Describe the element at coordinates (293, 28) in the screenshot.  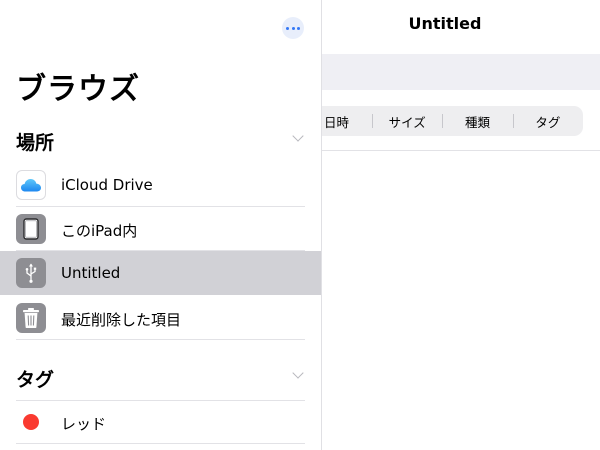
I see `more-options-button` at that location.